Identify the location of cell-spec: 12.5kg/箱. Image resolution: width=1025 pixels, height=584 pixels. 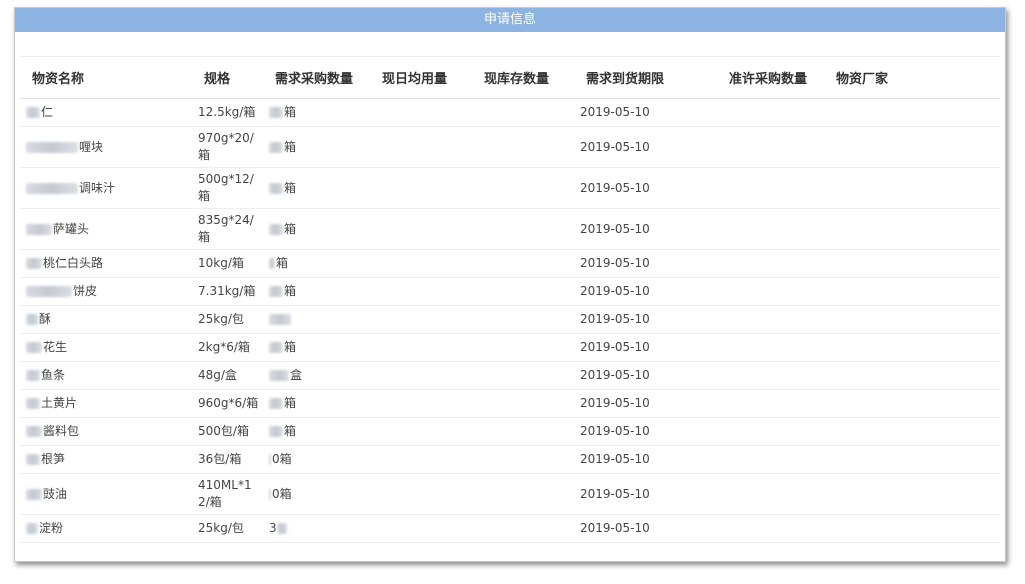
(227, 112).